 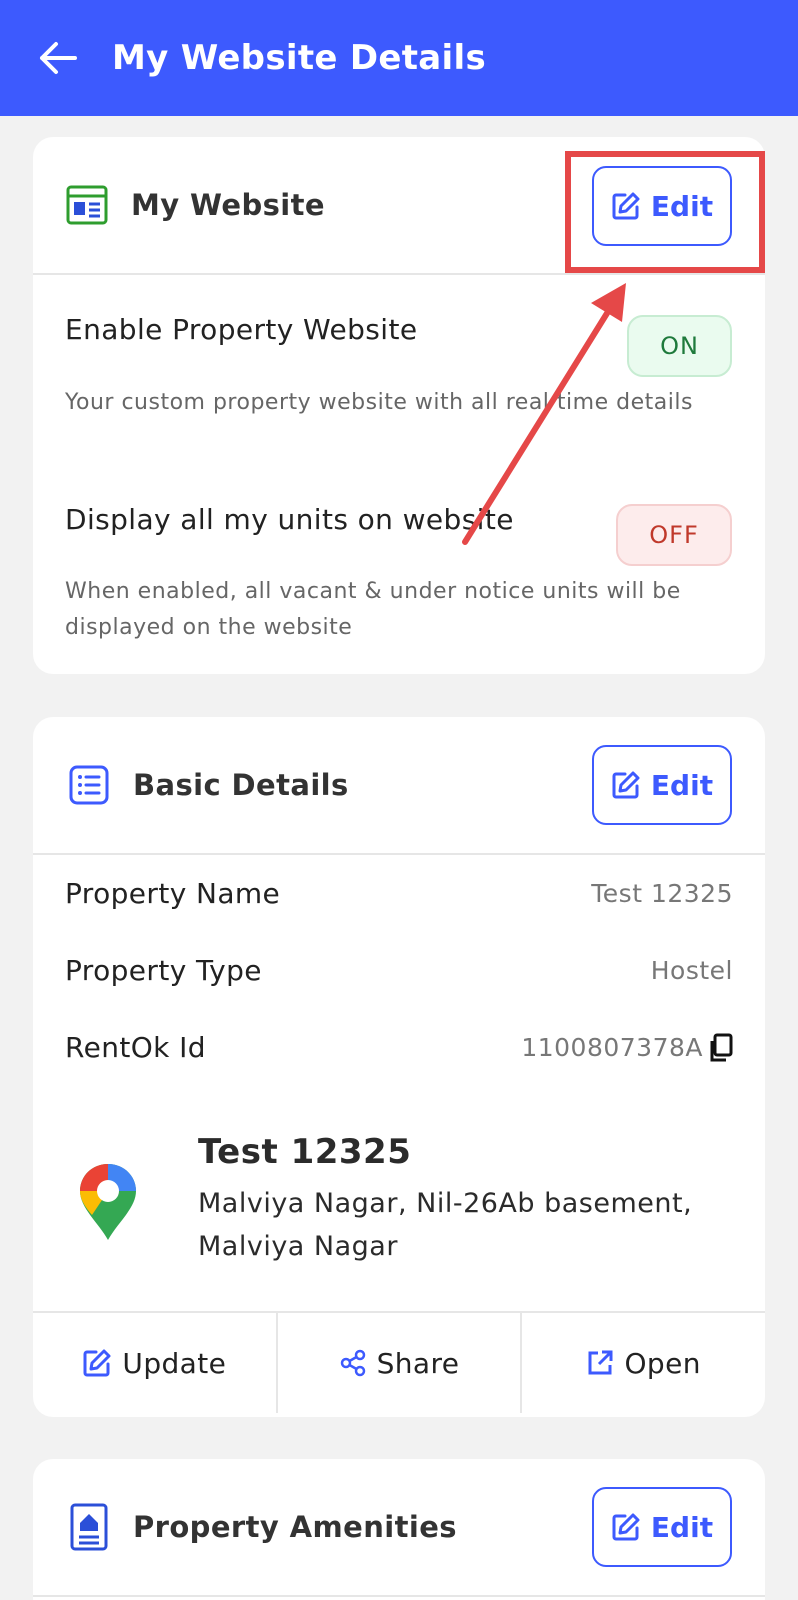 I want to click on share-icon, so click(x=352, y=1363).